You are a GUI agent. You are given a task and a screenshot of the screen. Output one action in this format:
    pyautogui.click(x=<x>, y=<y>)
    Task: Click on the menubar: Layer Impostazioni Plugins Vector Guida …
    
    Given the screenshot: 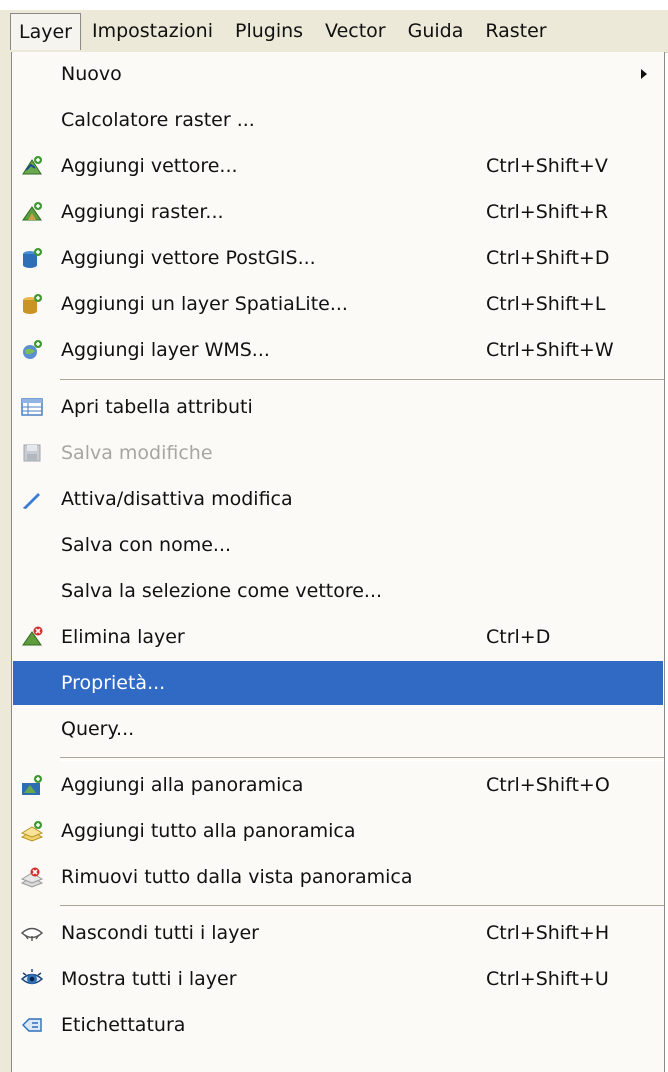 What is the action you would take?
    pyautogui.click(x=334, y=31)
    